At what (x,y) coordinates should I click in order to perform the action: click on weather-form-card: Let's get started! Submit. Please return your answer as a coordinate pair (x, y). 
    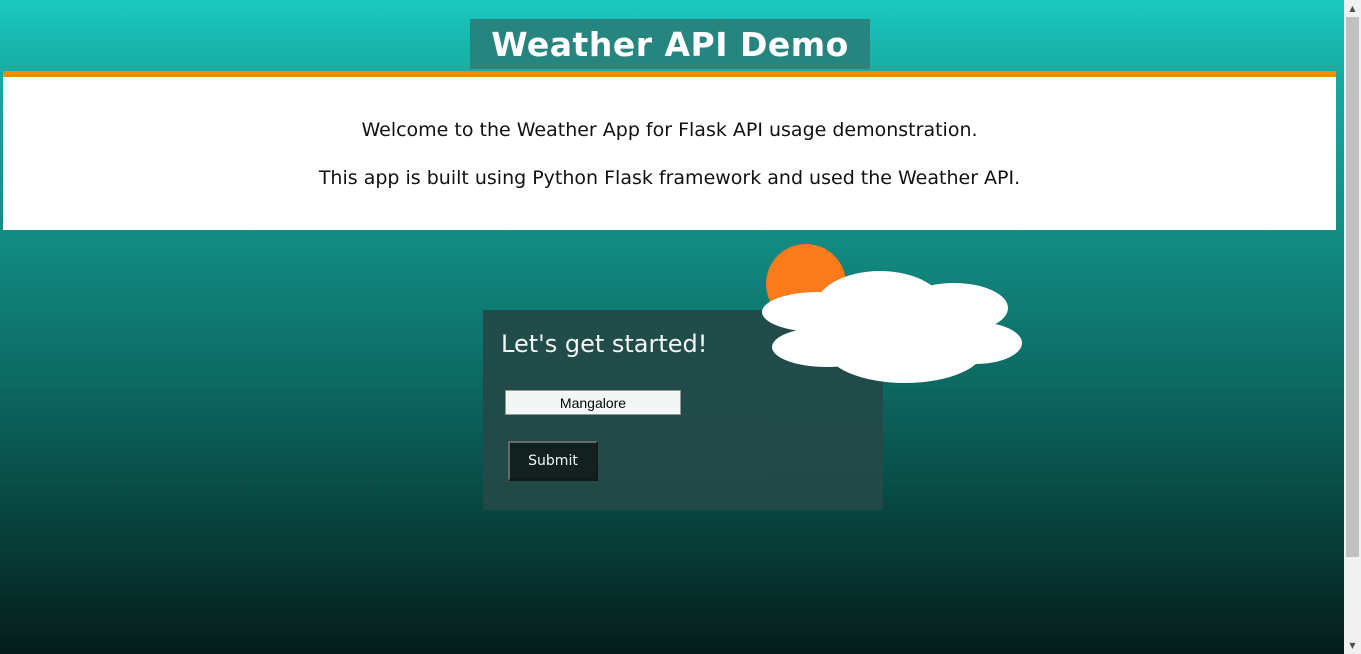
    Looking at the image, I should click on (683, 410).